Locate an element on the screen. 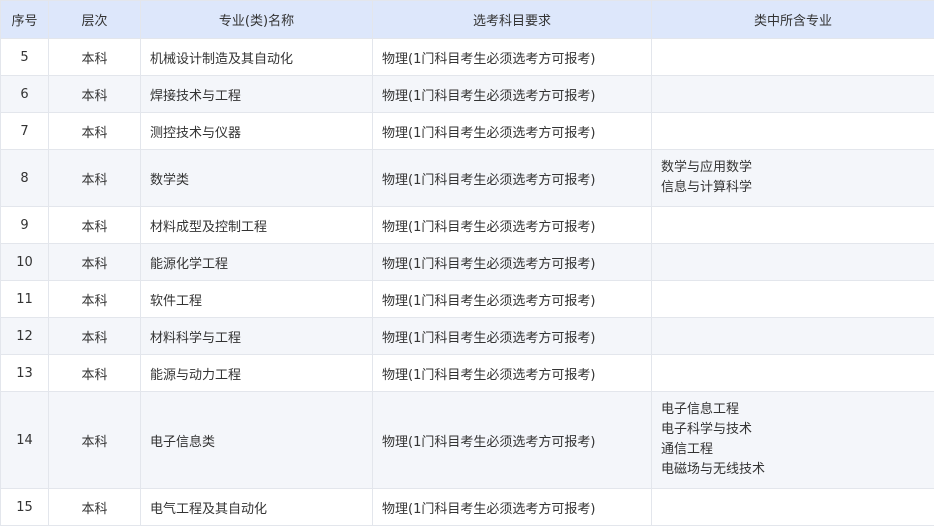 The height and width of the screenshot is (528, 934). table-row: 10 本科 能源化学工程 物理(1门科目考生必须选考方可报考) is located at coordinates (467, 262).